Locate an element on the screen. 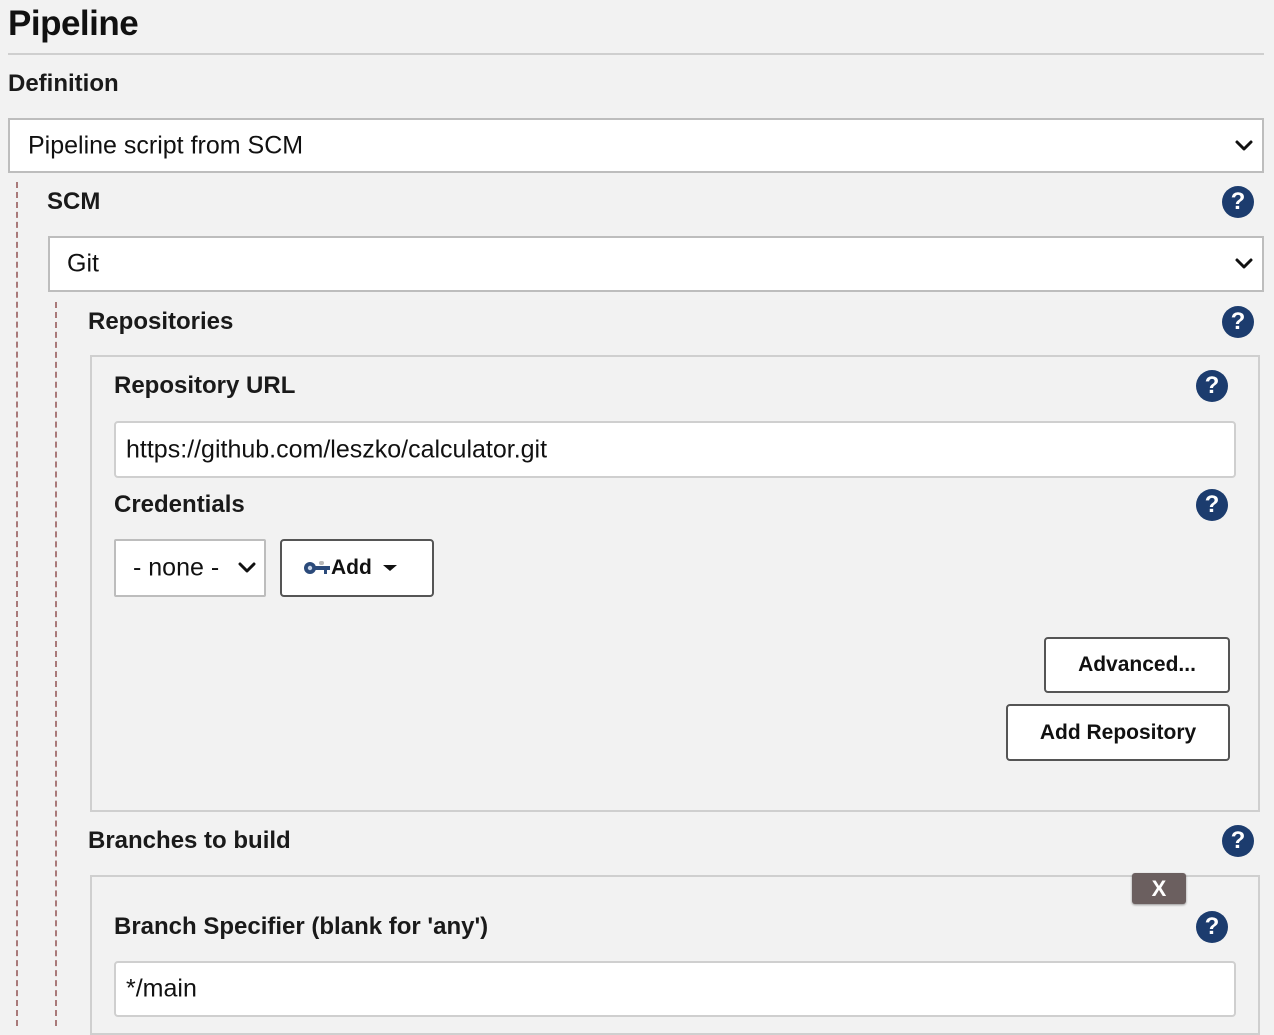 Image resolution: width=1274 pixels, height=1035 pixels. repositories-help-icon: ? is located at coordinates (1238, 322).